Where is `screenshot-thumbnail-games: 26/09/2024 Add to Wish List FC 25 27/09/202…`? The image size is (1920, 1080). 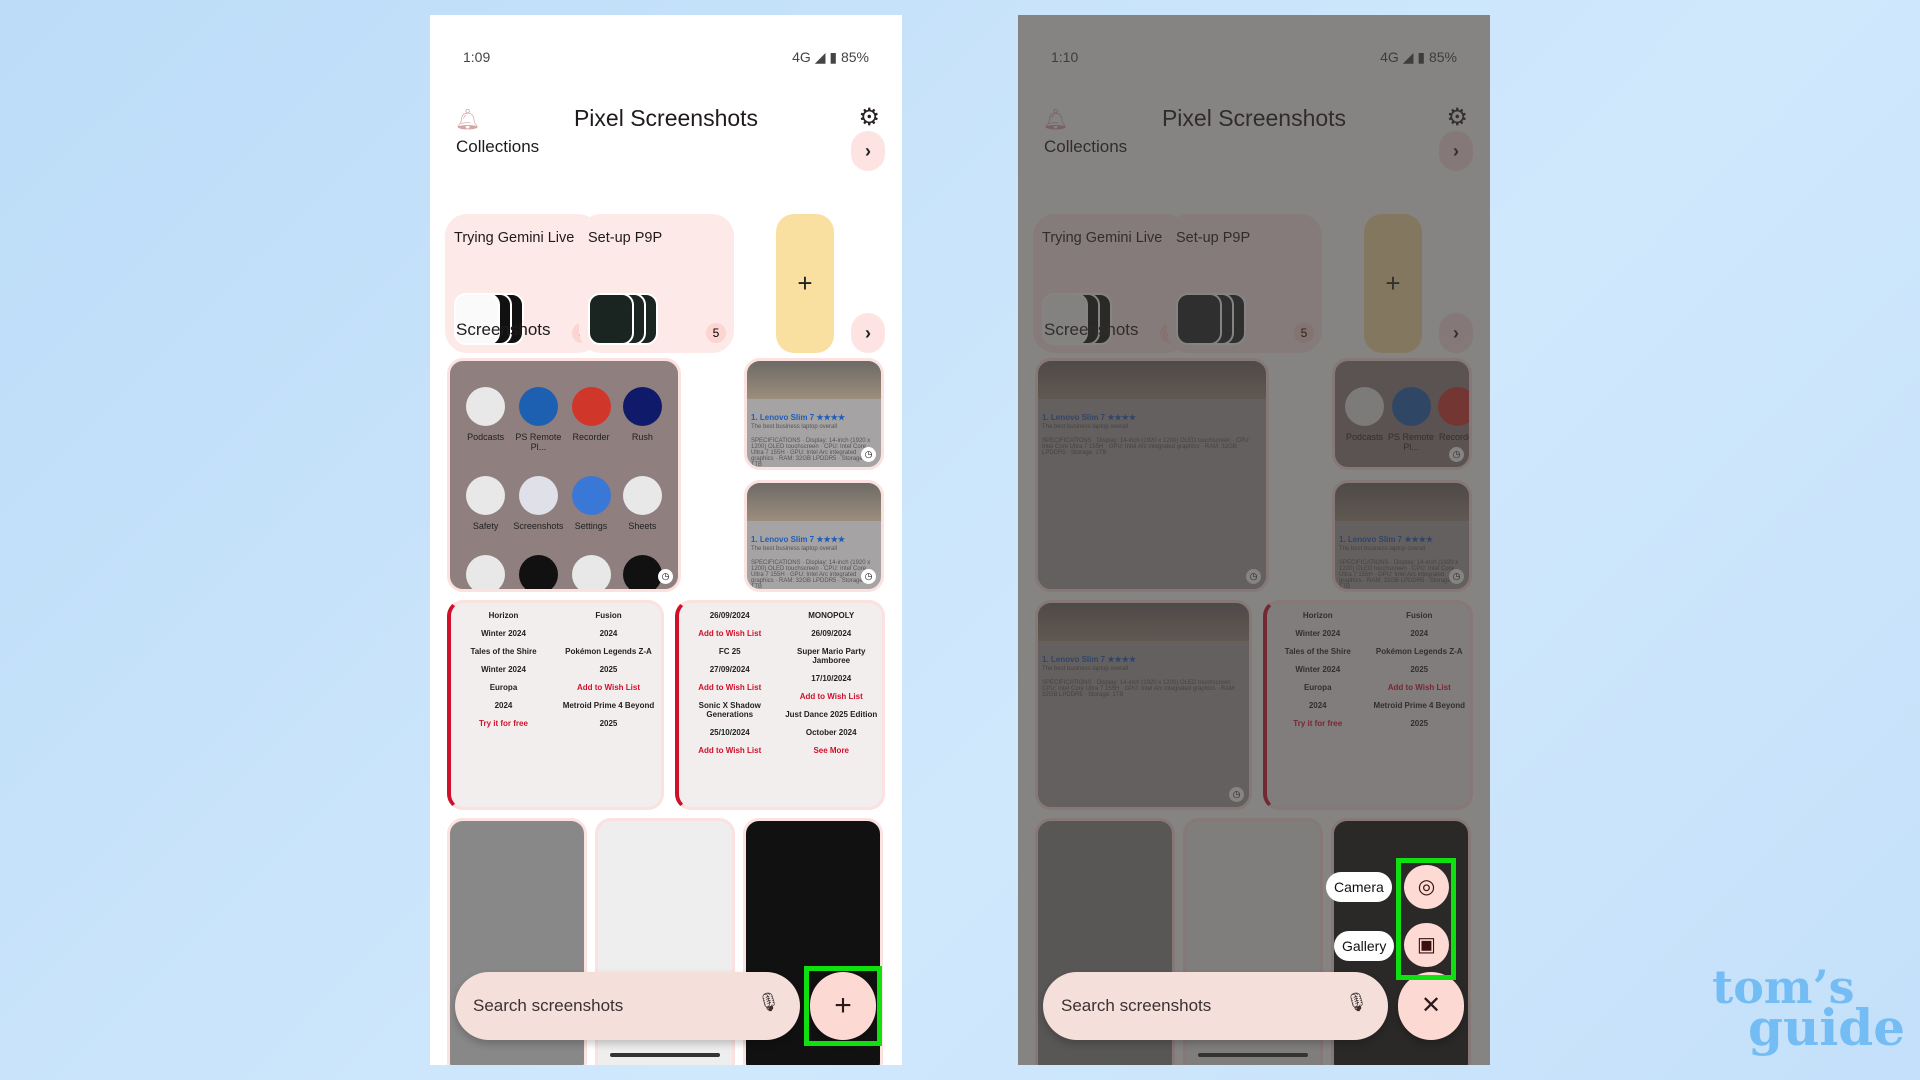
screenshot-thumbnail-games: 26/09/2024 Add to Wish List FC 25 27/09/202… is located at coordinates (780, 705).